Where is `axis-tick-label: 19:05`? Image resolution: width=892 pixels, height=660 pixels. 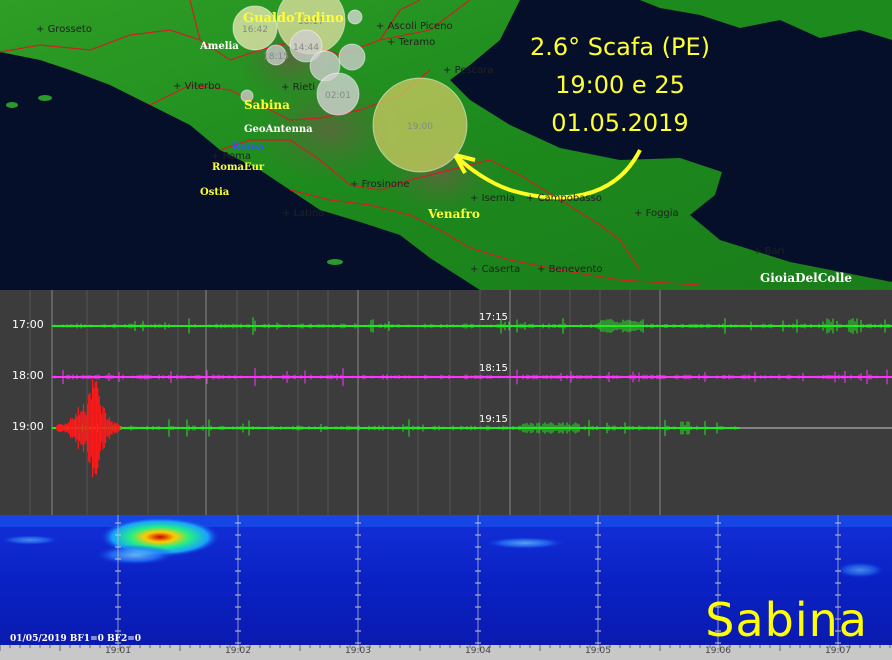
axis-tick-label: 19:05 is located at coordinates (598, 651).